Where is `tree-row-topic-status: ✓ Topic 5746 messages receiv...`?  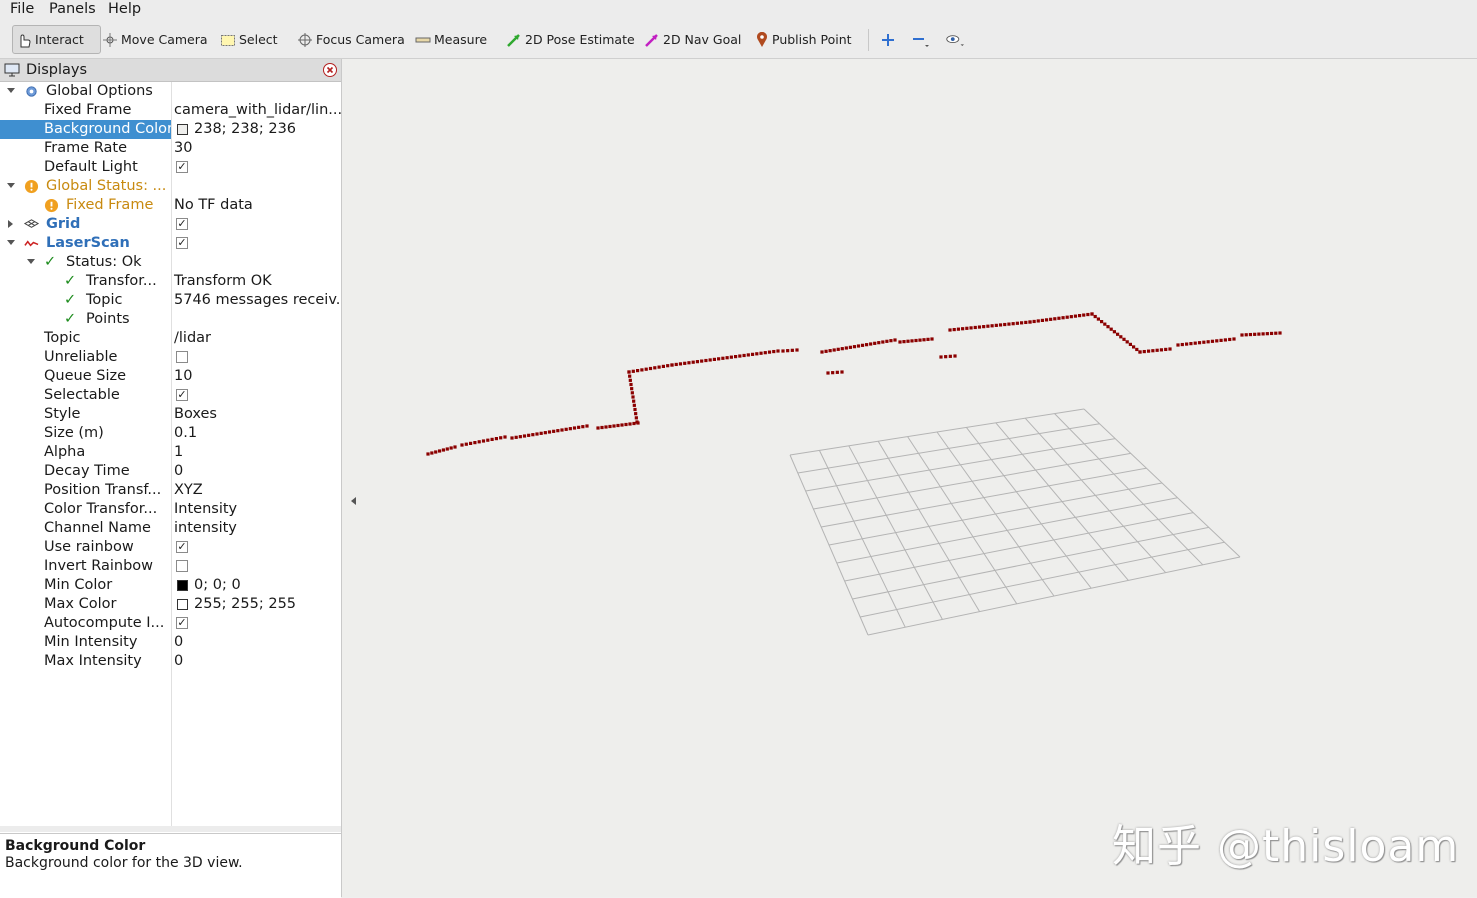 tree-row-topic-status: ✓ Topic 5746 messages receiv... is located at coordinates (170, 300).